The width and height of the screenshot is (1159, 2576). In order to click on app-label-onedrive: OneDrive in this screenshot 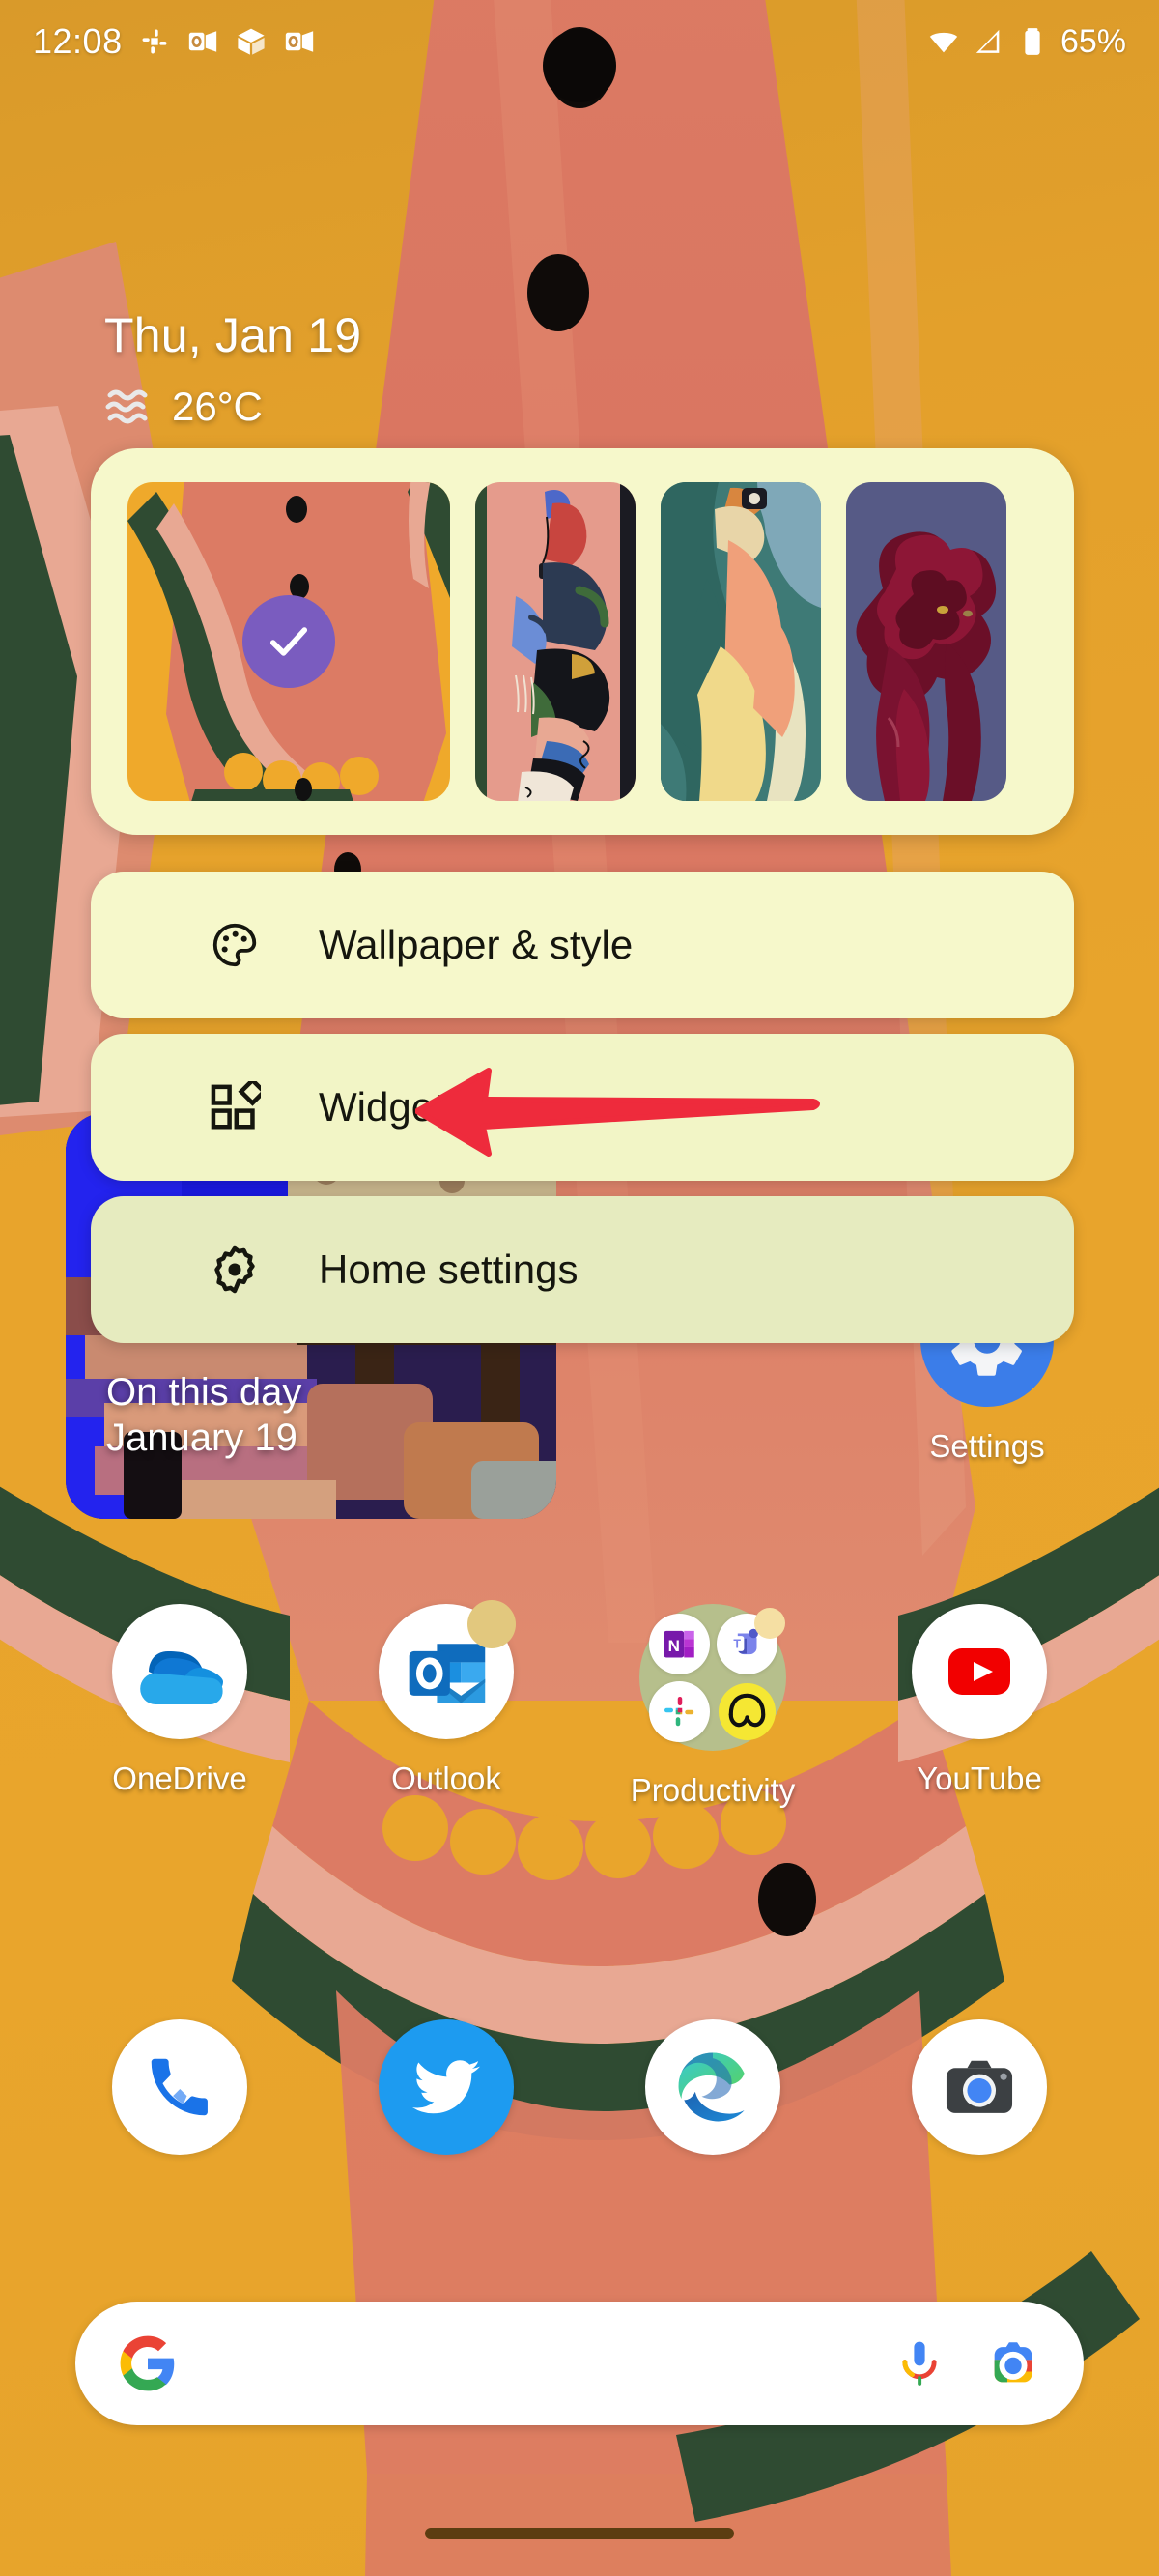, I will do `click(179, 1778)`.